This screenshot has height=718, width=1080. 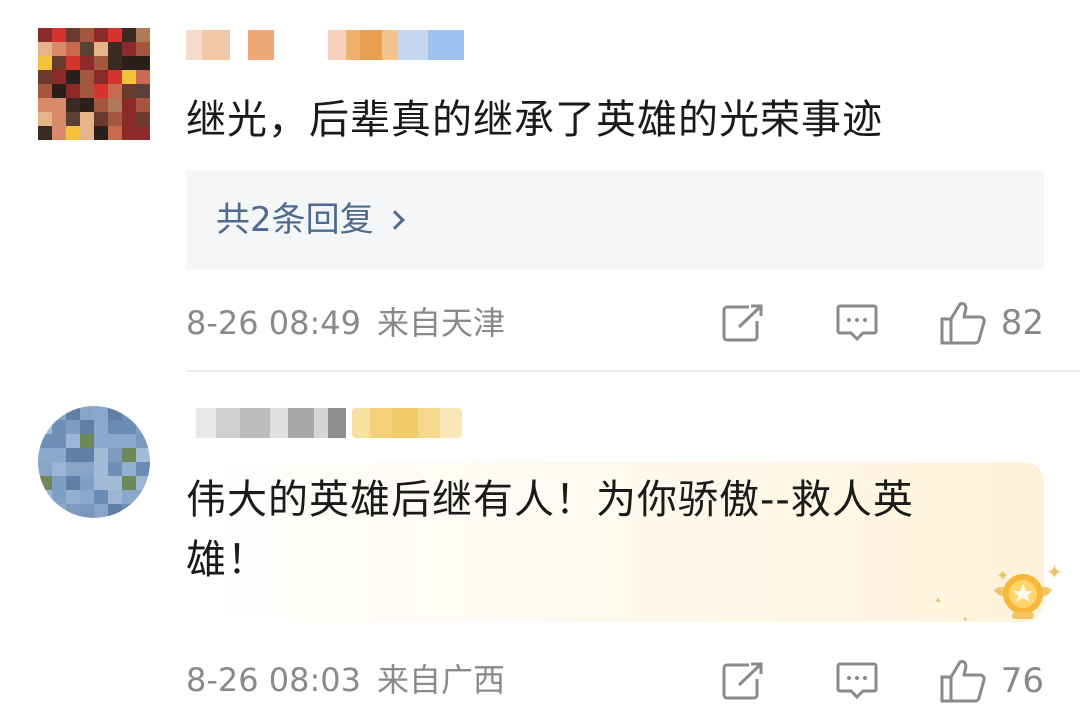 I want to click on chevron-right-icon, so click(x=394, y=220).